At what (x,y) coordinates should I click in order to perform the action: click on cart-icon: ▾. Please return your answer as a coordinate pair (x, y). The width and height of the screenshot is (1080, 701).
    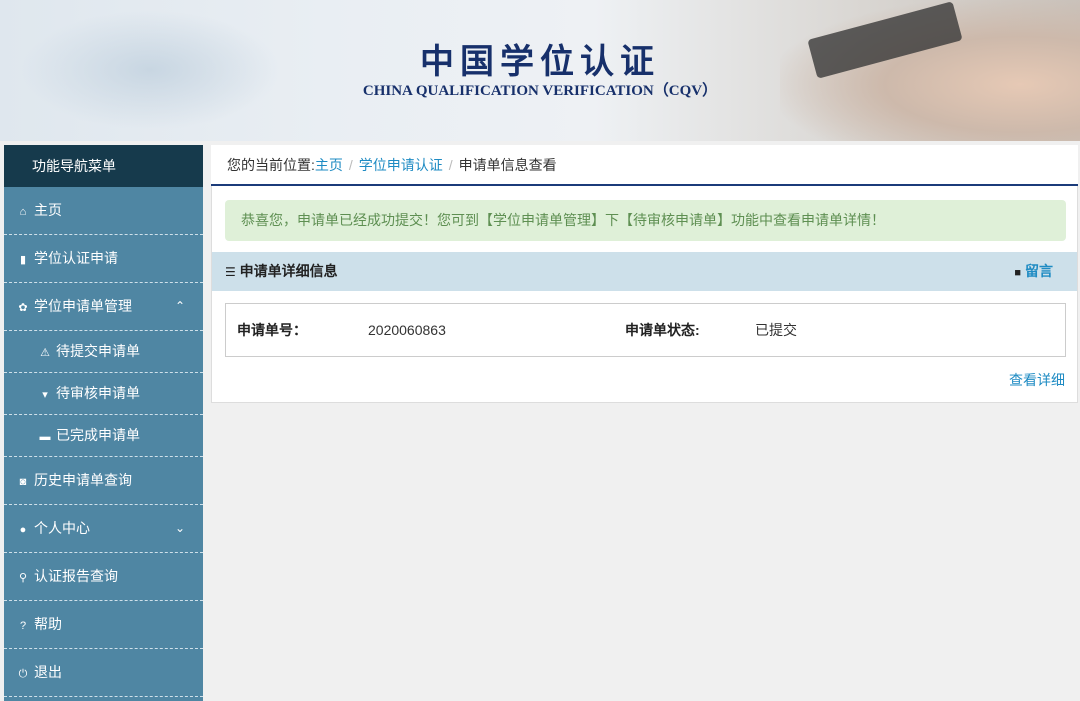
    Looking at the image, I should click on (45, 395).